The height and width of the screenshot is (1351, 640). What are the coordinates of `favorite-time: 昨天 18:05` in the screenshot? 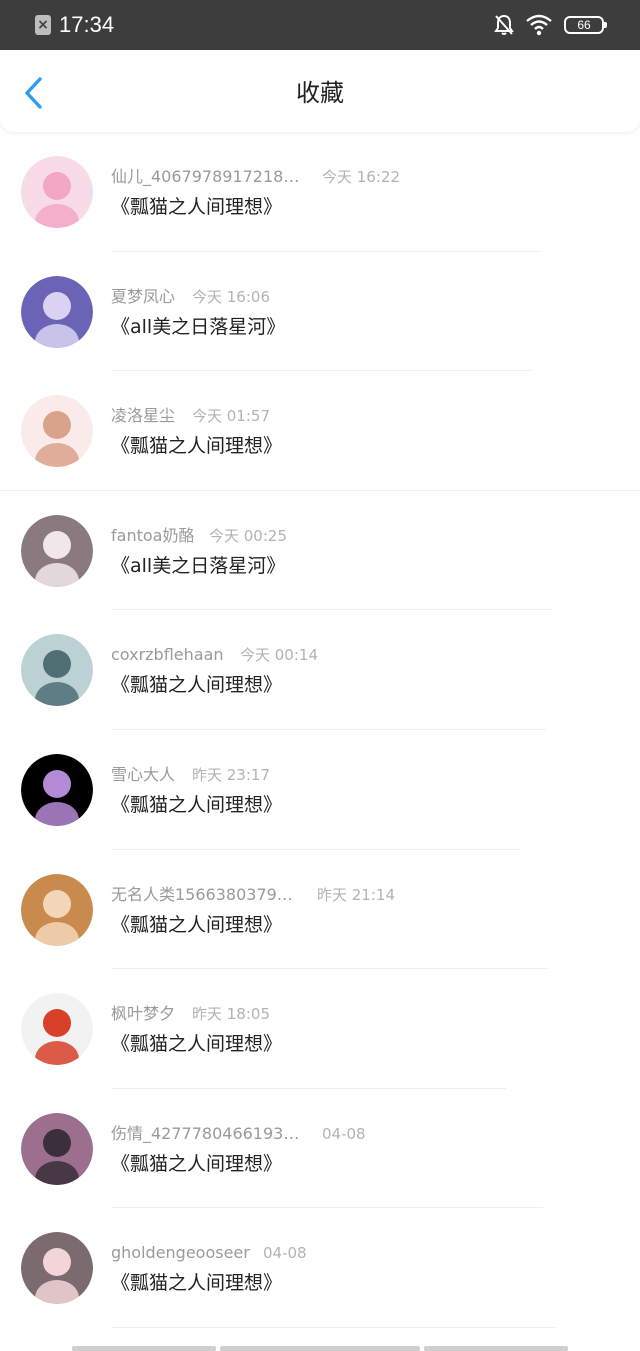 It's located at (231, 1014).